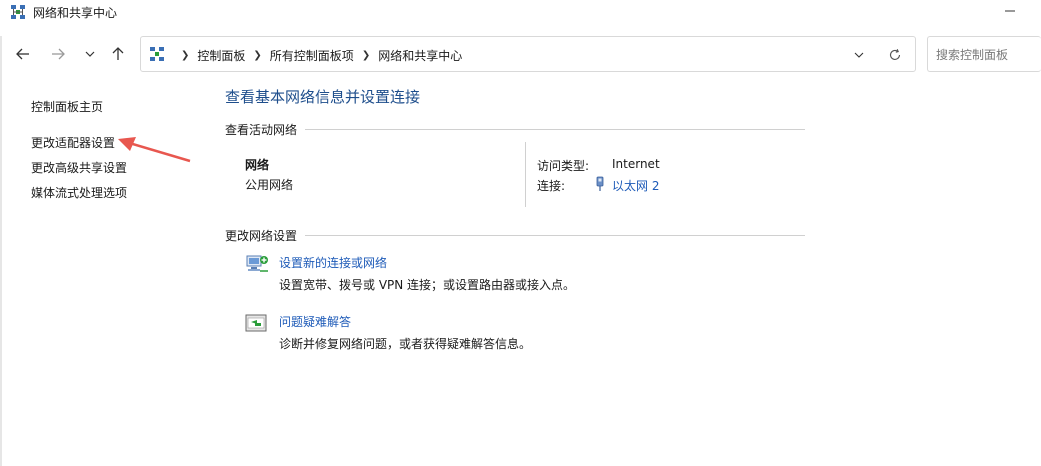 Image resolution: width=1041 pixels, height=466 pixels. I want to click on breadcrumb-control-panel: 控制面板, so click(221, 55).